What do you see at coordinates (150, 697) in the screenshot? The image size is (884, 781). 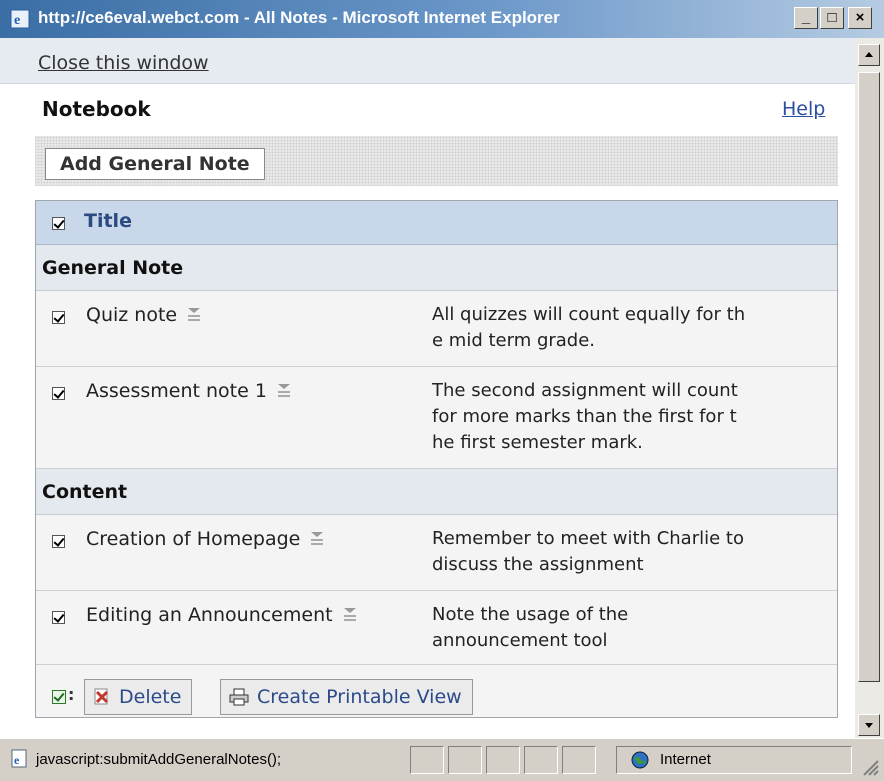 I see `delete-label: Delete` at bounding box center [150, 697].